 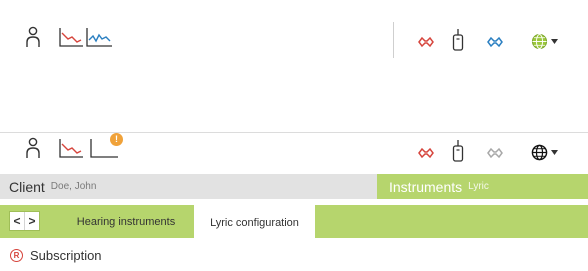 I want to click on tab-nav-arrows: < >, so click(x=24, y=221).